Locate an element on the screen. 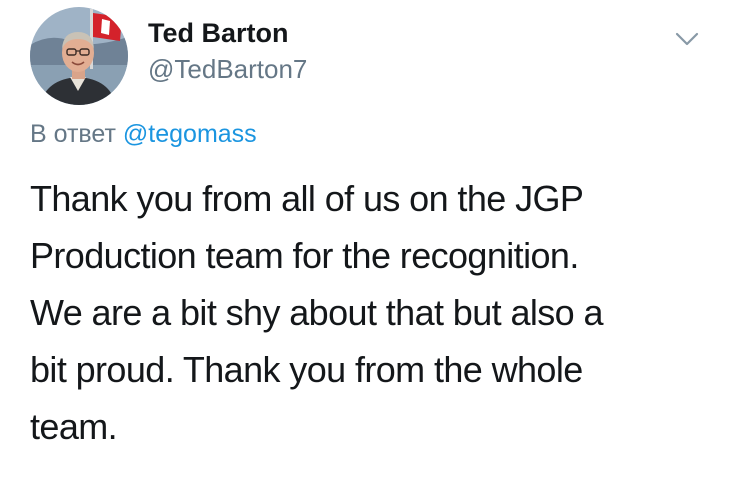 The width and height of the screenshot is (730, 486). tweet-text-line: team. is located at coordinates (74, 426).